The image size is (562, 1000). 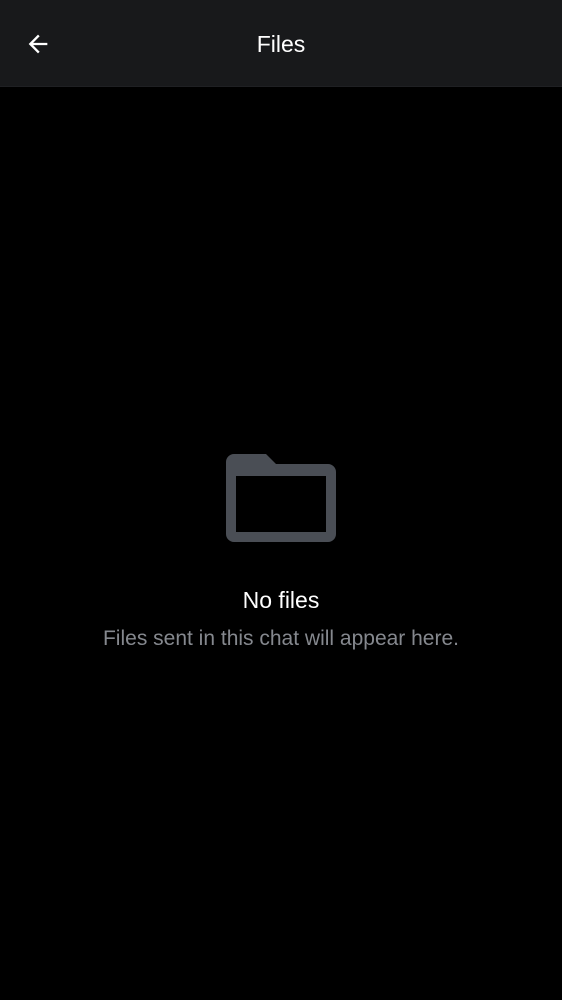 I want to click on page-title: Files, so click(x=281, y=44).